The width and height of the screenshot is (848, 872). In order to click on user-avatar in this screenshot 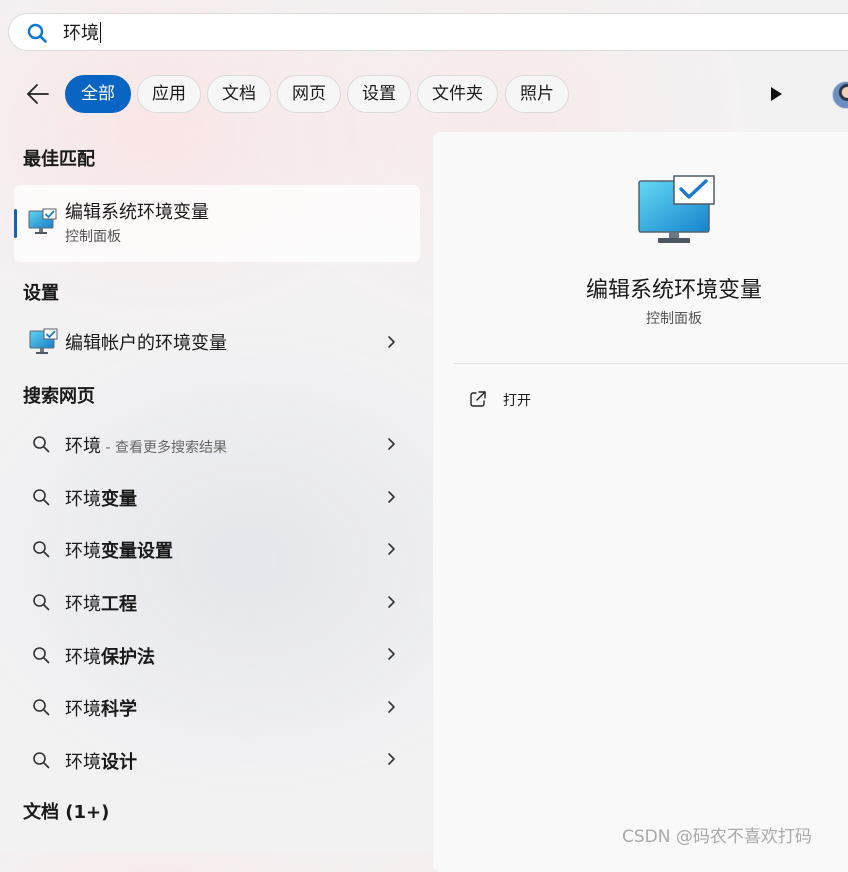, I will do `click(840, 95)`.